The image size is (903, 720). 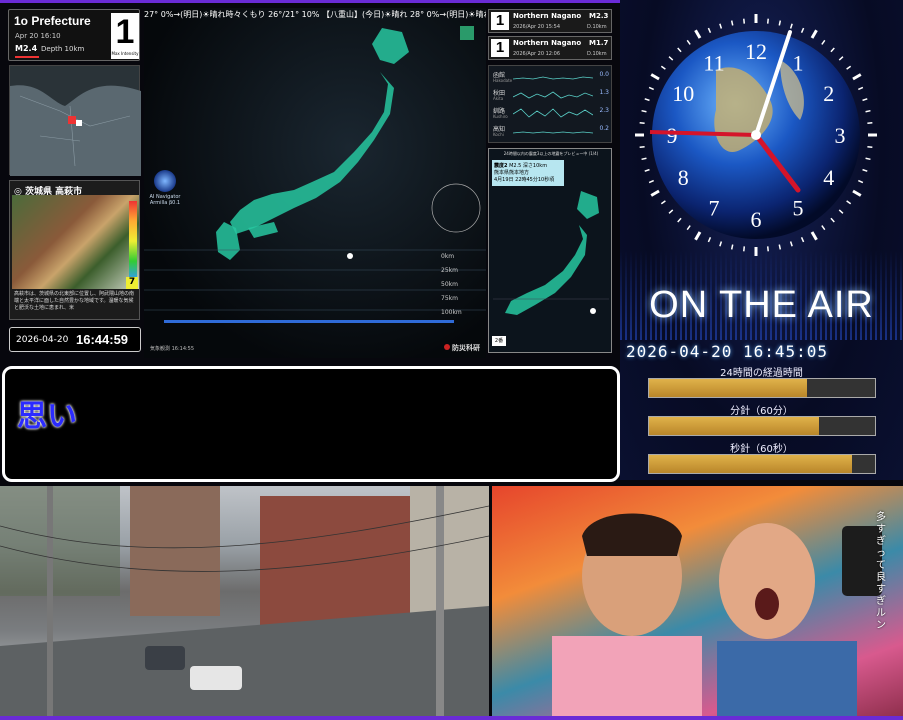 What do you see at coordinates (728, 388) in the screenshot?
I see `day-progress-fill` at bounding box center [728, 388].